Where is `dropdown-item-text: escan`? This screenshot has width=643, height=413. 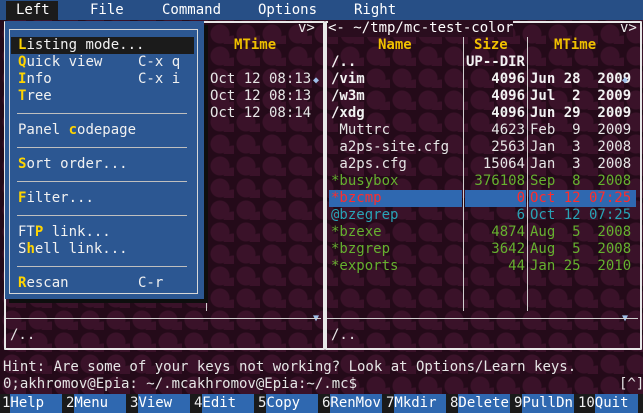
dropdown-item-text: escan is located at coordinates (47, 283).